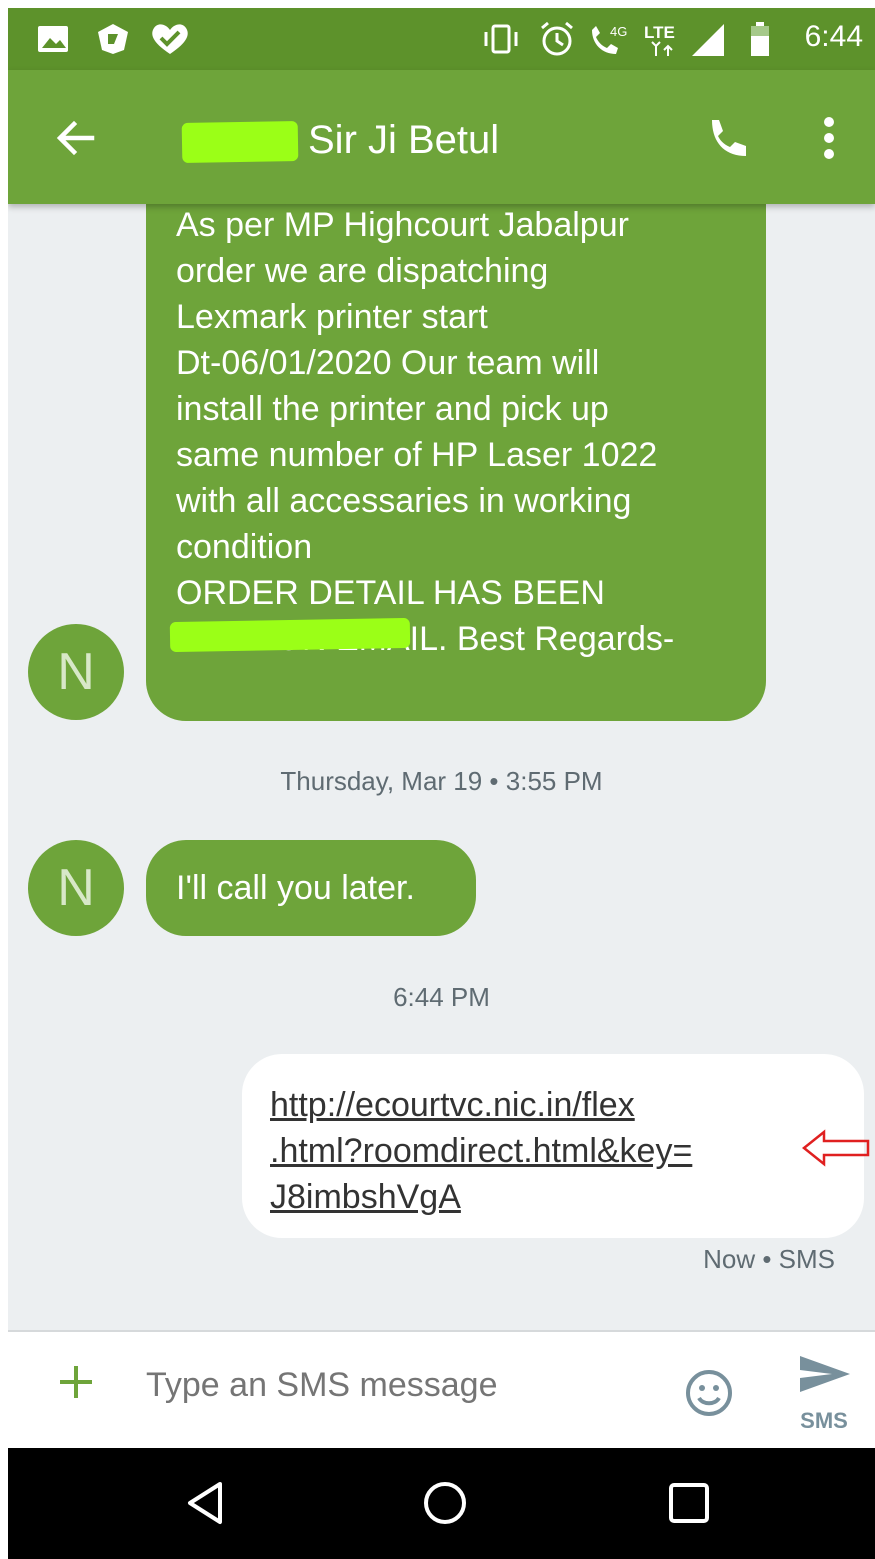 Image resolution: width=875 pixels, height=1559 pixels. Describe the element at coordinates (417, 455) in the screenshot. I see `message-line: same number of HP Laser 1022` at that location.